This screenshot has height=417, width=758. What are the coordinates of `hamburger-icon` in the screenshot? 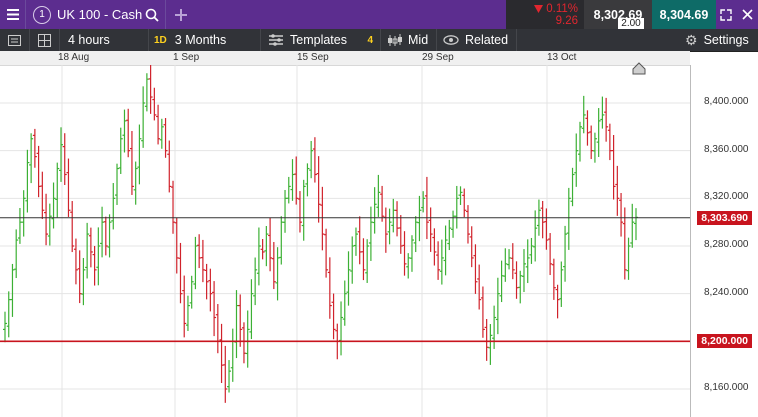 It's located at (12, 14).